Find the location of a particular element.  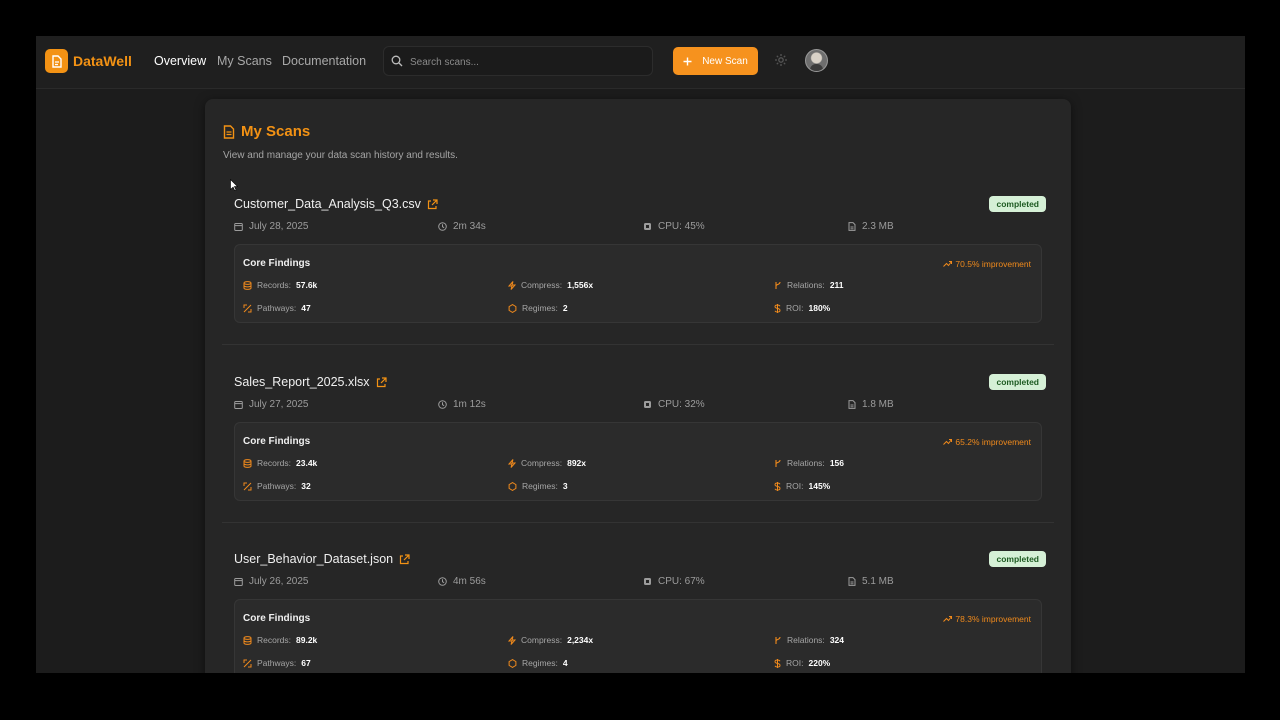

metric-relations: Relations: 211 is located at coordinates (809, 285).